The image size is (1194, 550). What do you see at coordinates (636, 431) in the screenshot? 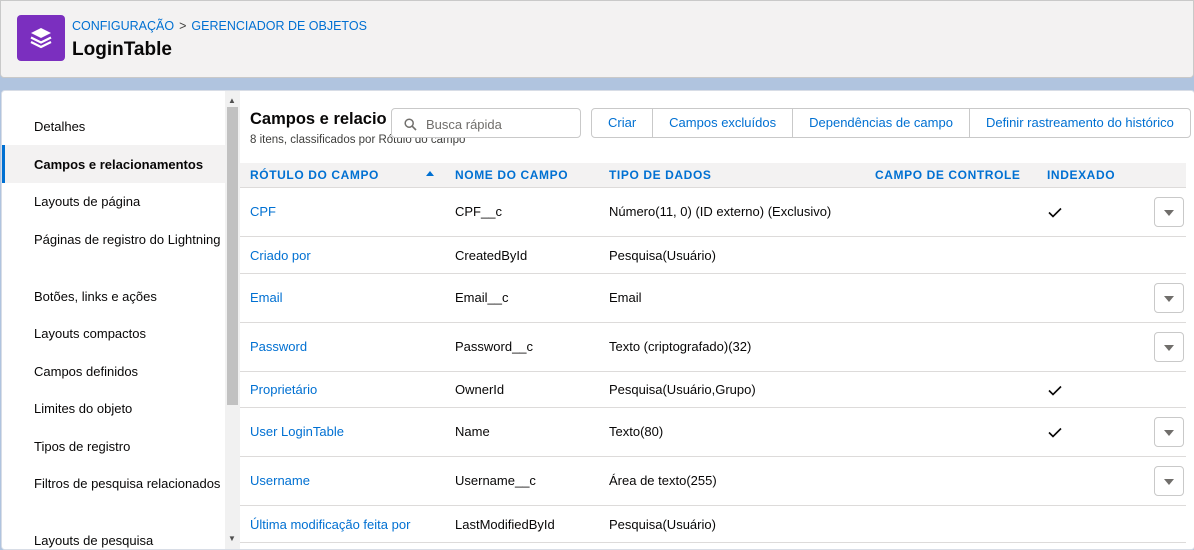
I see `field-data-type: Texto(80)` at bounding box center [636, 431].